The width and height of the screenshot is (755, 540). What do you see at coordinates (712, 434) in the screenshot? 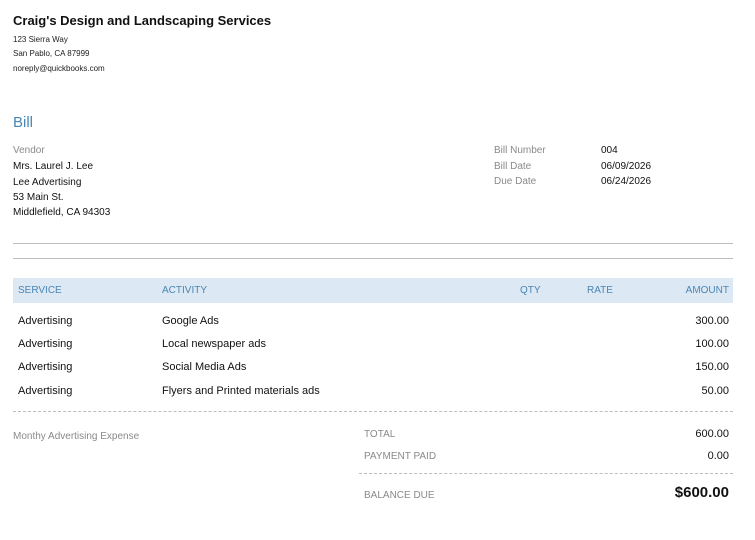
I see `total-value: 600.00` at bounding box center [712, 434].